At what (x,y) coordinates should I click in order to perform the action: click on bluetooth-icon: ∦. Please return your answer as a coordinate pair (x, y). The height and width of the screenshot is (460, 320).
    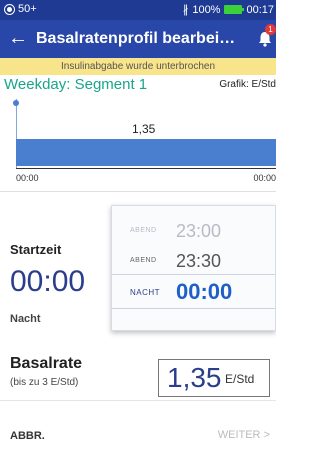
    Looking at the image, I should click on (185, 10).